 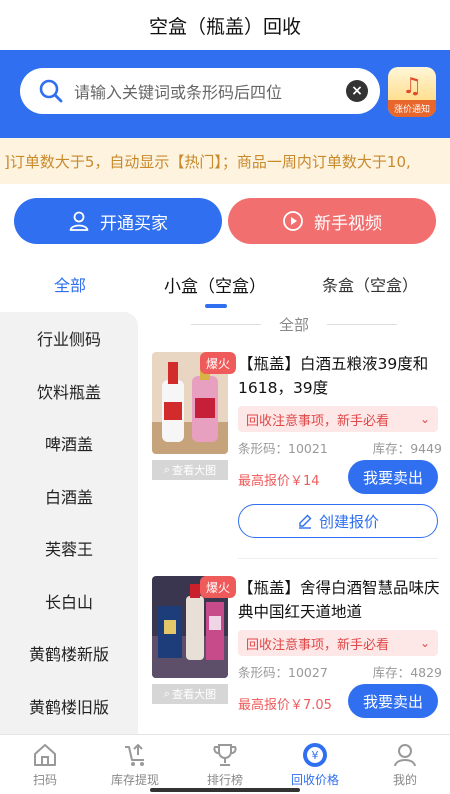 I want to click on announcement-marquee: ]订单数大于5，自动显示【热门】；商品一周内订单数大于10,, so click(x=225, y=161).